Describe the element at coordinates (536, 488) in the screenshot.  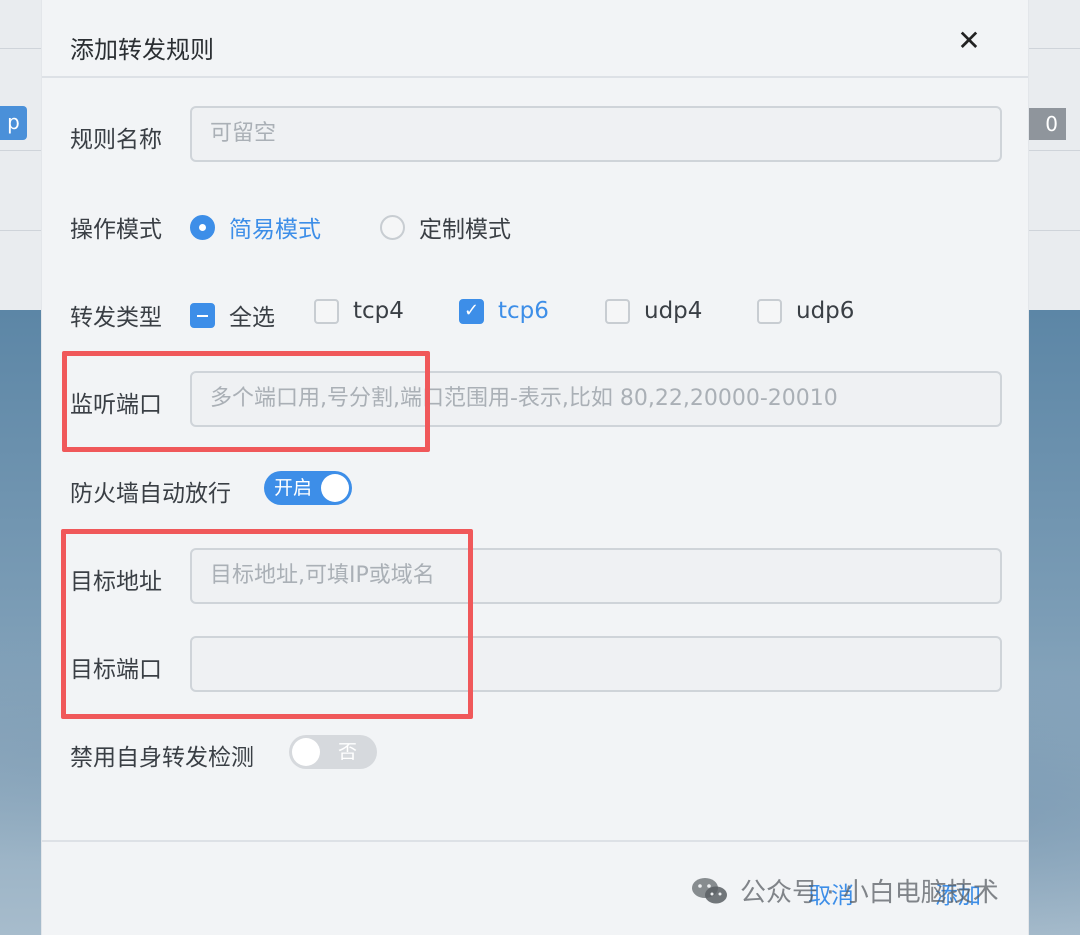
I see `firewall-row: 防火墙自动放行 开启` at that location.